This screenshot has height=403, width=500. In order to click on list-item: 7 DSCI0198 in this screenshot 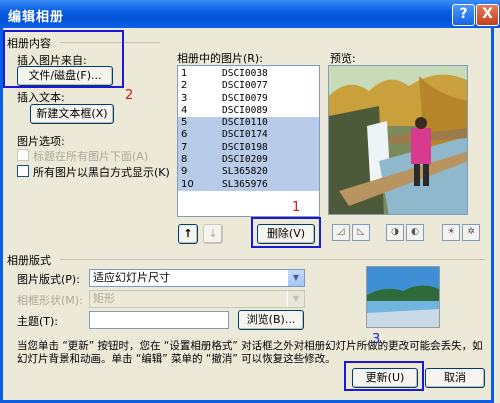, I will do `click(248, 148)`.